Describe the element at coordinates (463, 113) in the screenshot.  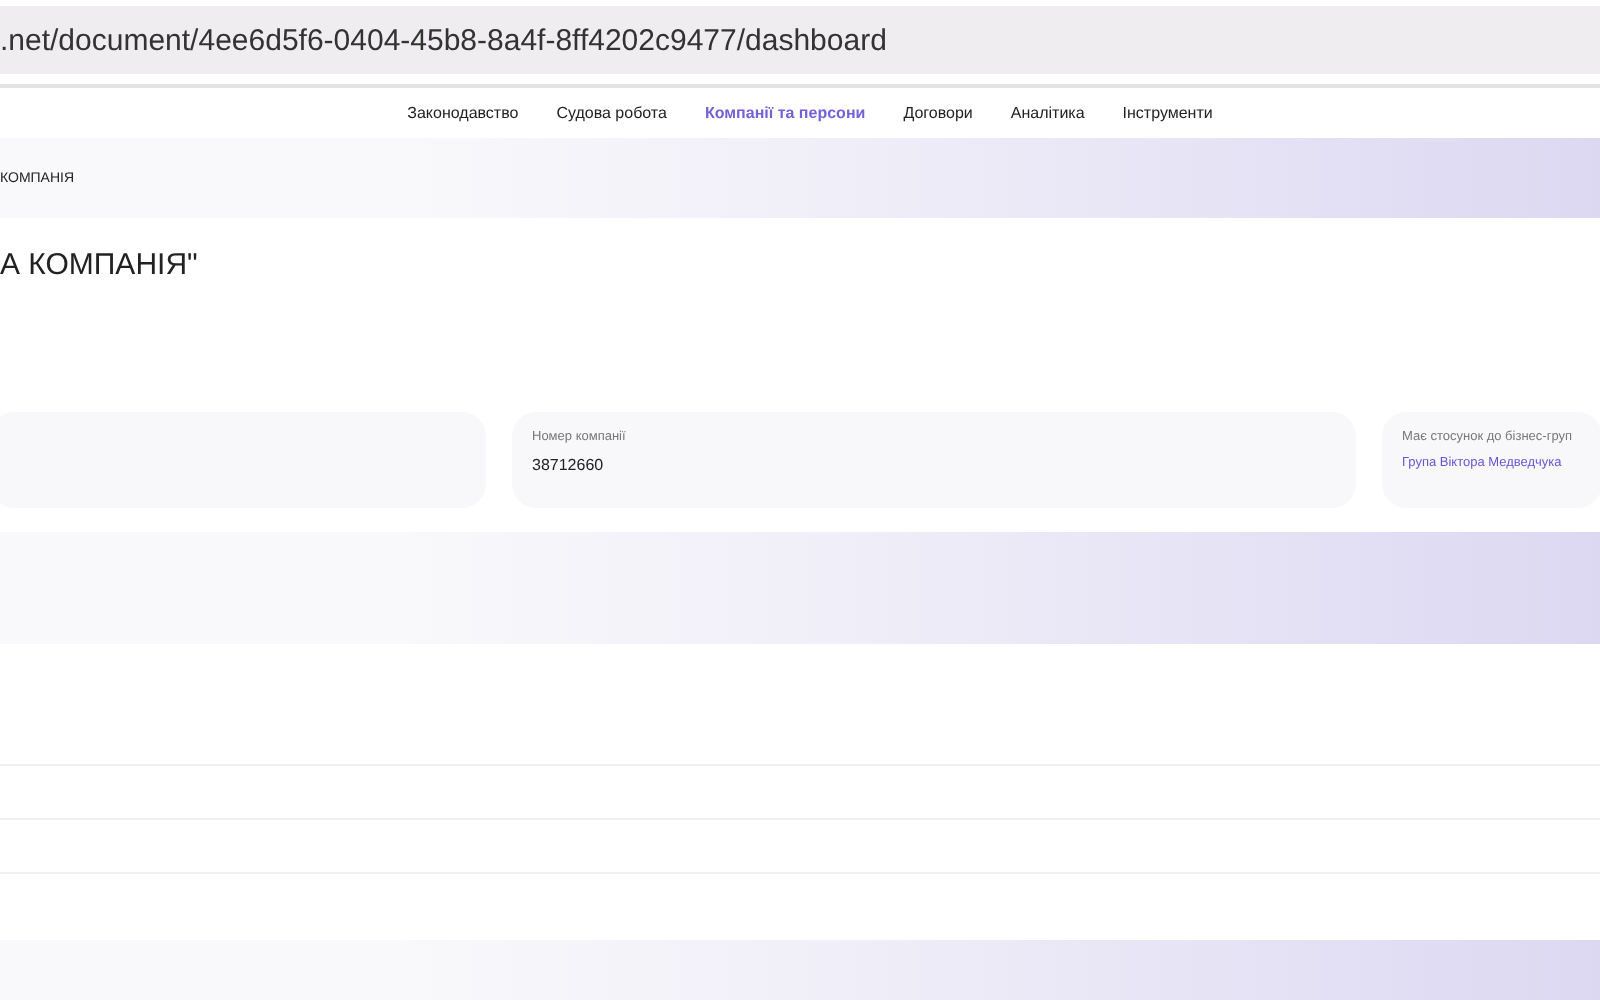
I see `nav-link: Законодавство` at that location.